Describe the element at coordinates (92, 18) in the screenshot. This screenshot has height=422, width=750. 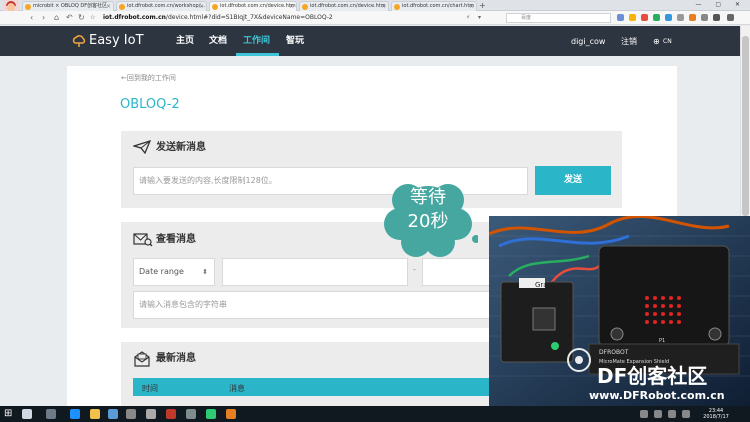
I see `star-icon: ☆` at that location.